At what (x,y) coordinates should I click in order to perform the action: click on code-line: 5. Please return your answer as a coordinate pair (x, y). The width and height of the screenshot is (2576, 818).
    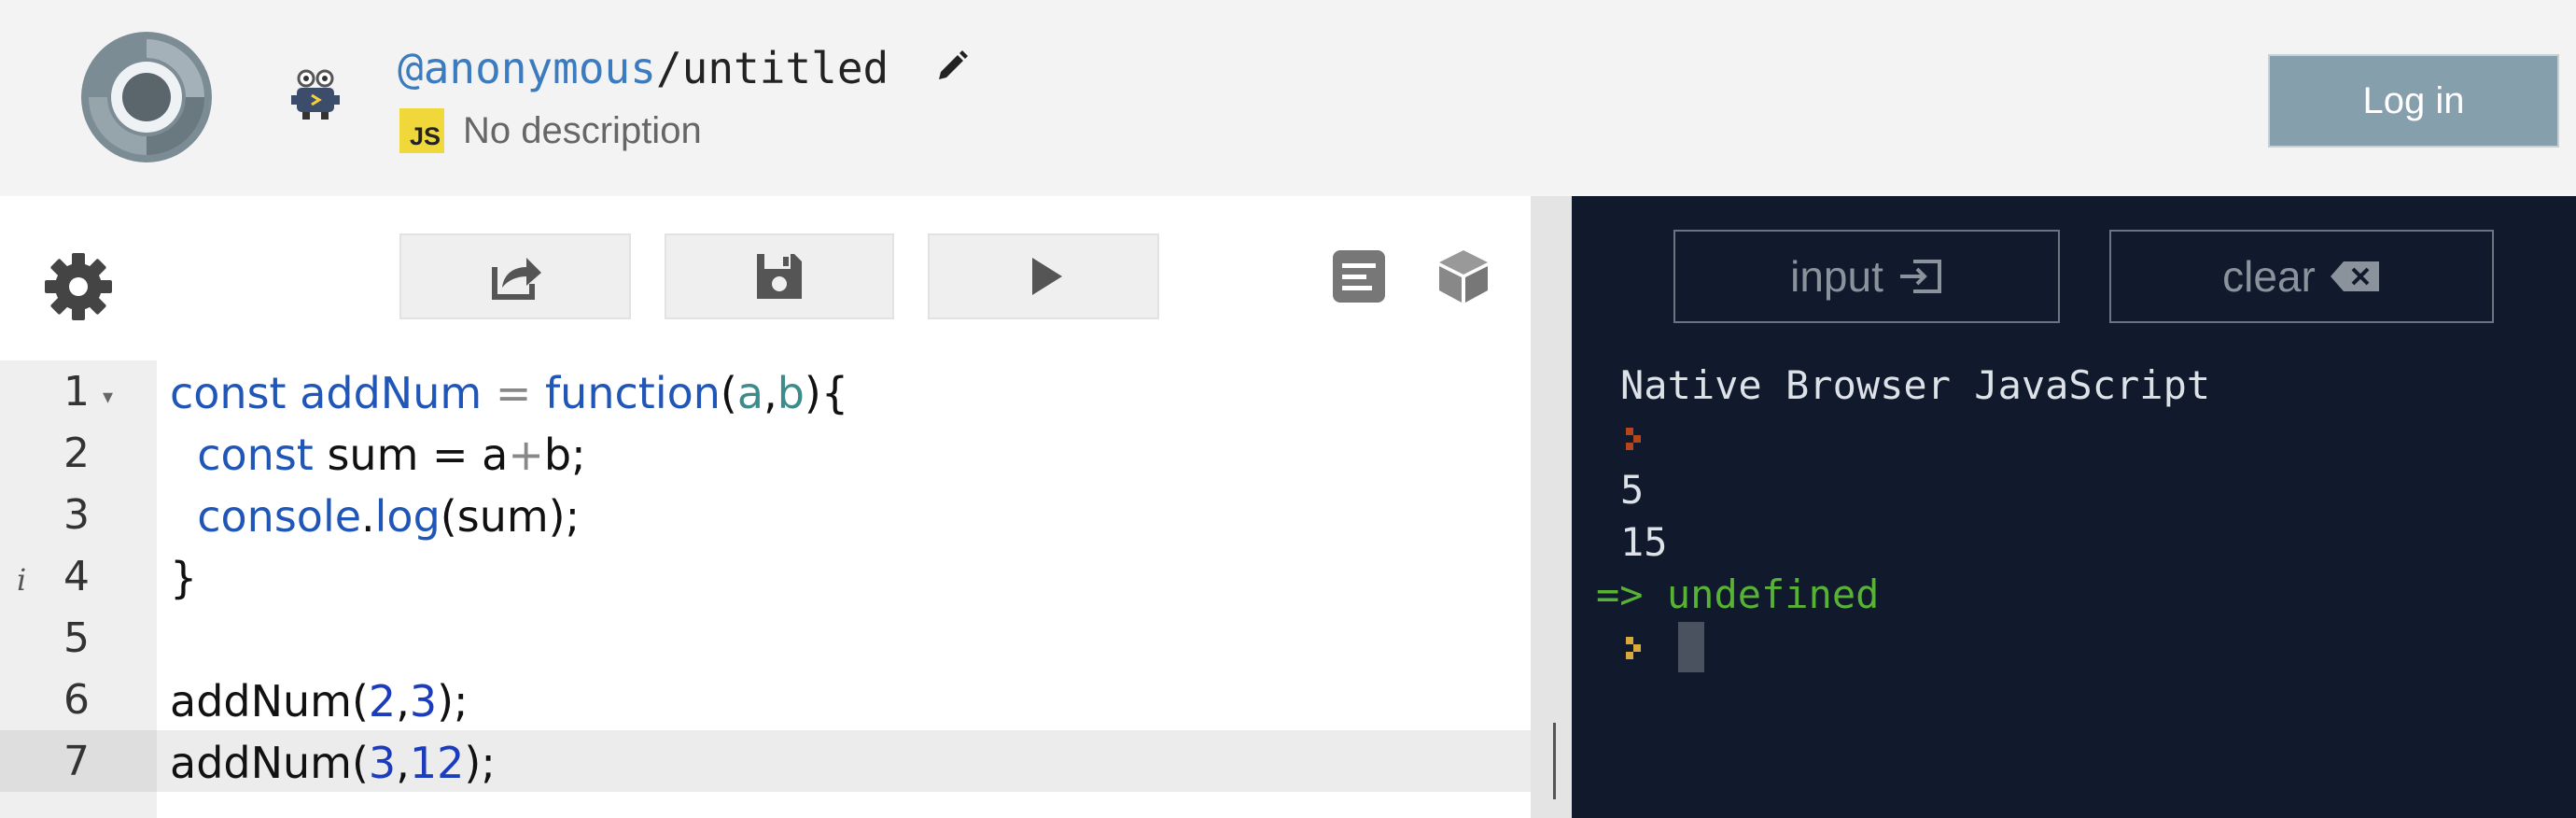
    Looking at the image, I should click on (765, 638).